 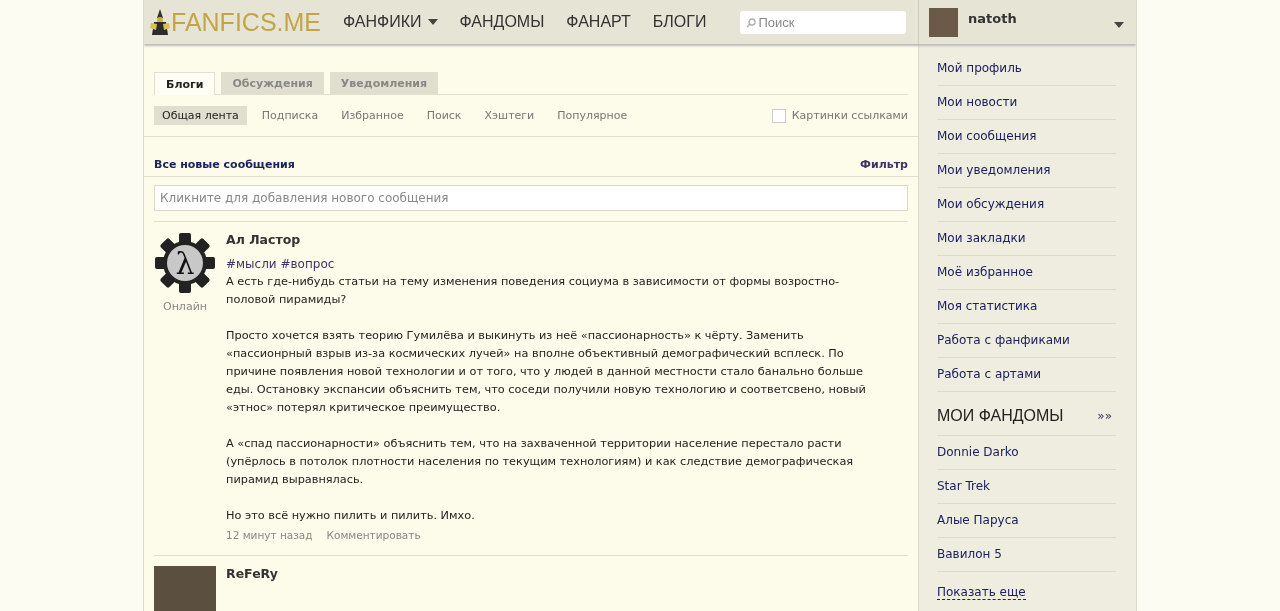 What do you see at coordinates (1026, 555) in the screenshot?
I see `fandom-link: Вавилон 5` at bounding box center [1026, 555].